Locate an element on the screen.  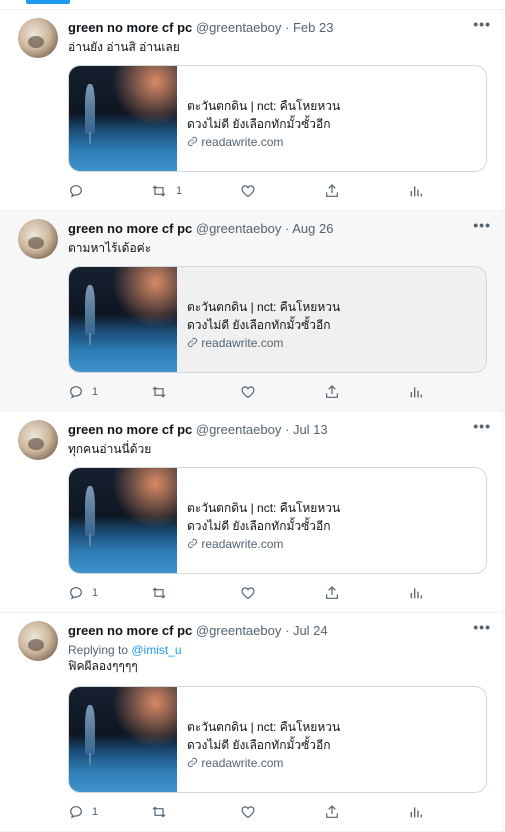
share-icon is located at coordinates (332, 592).